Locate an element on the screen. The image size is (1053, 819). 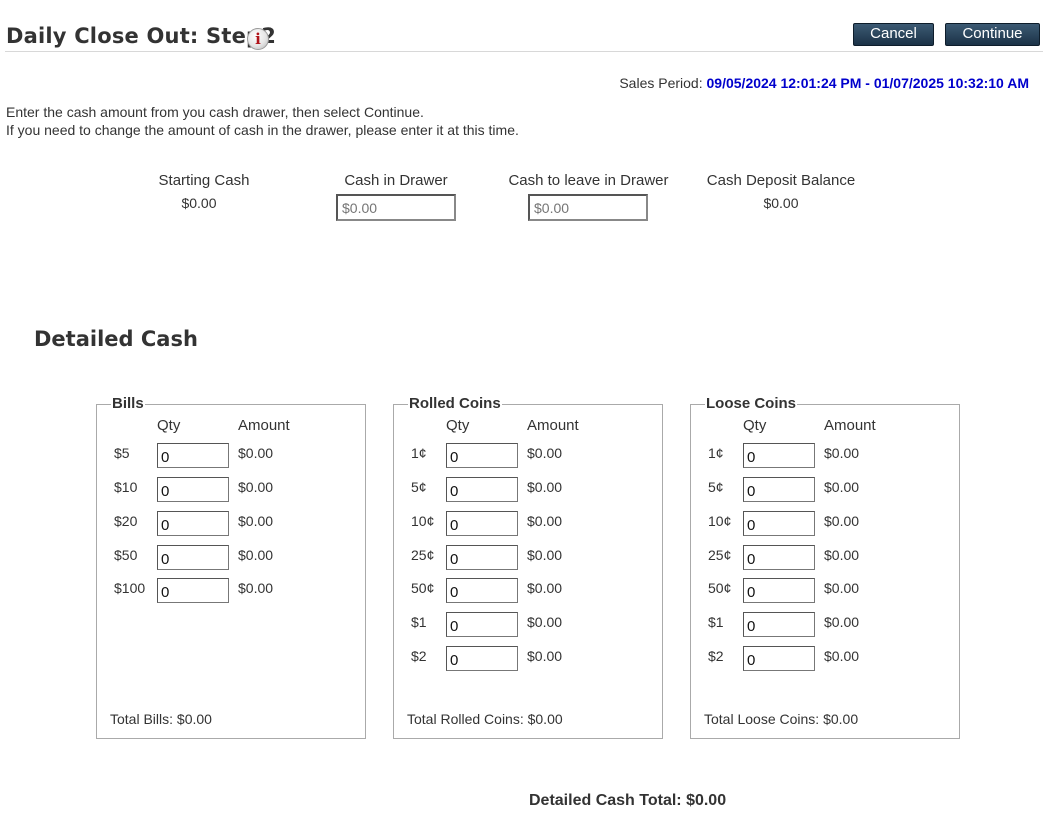
sales-period-label: Sales Period: is located at coordinates (661, 83).